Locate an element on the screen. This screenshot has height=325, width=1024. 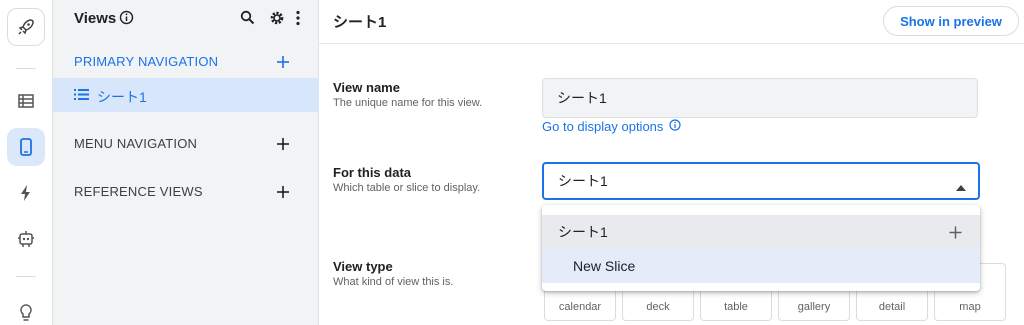
show-in-preview-button: Show in preview is located at coordinates (951, 21).